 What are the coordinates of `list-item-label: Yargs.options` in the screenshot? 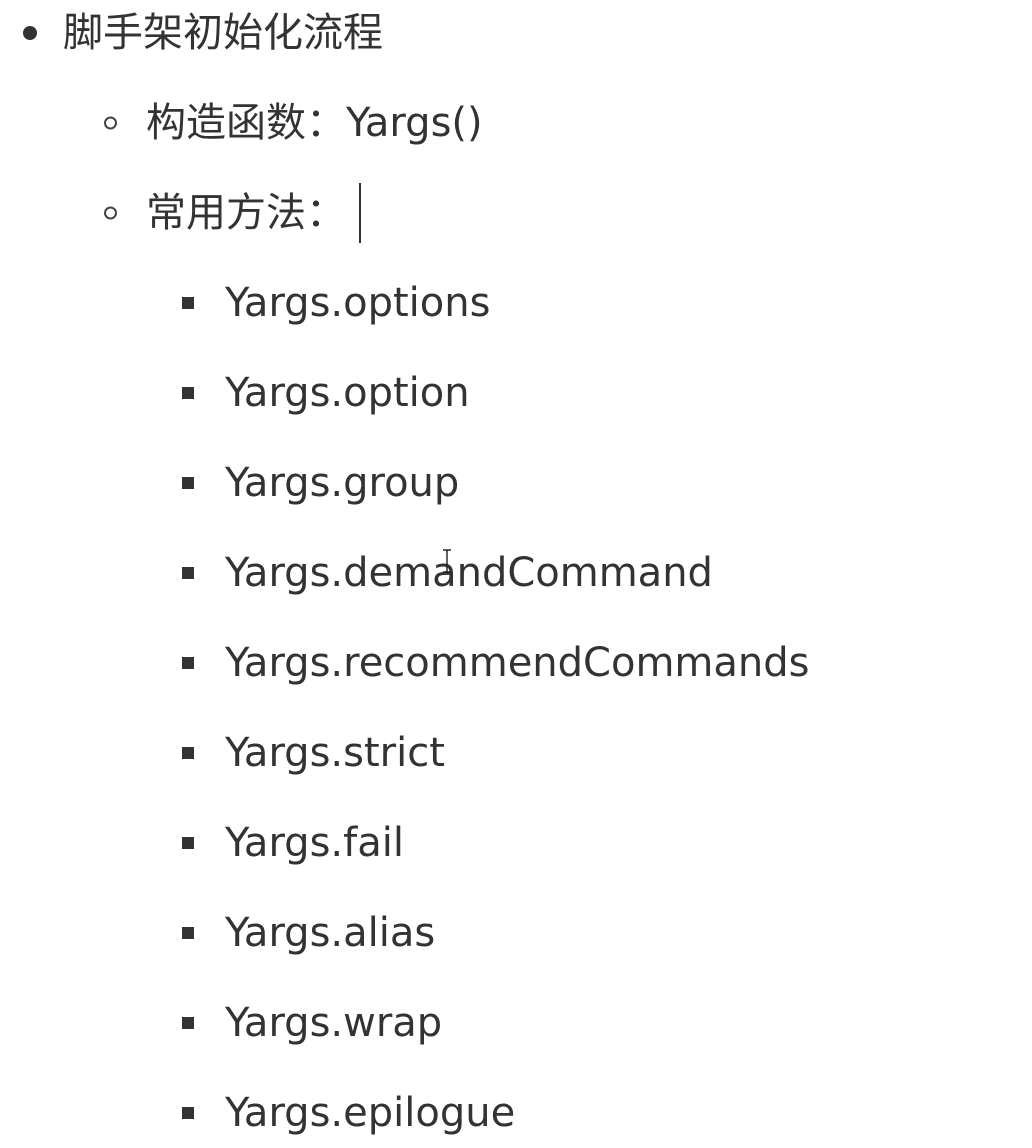 It's located at (358, 303).